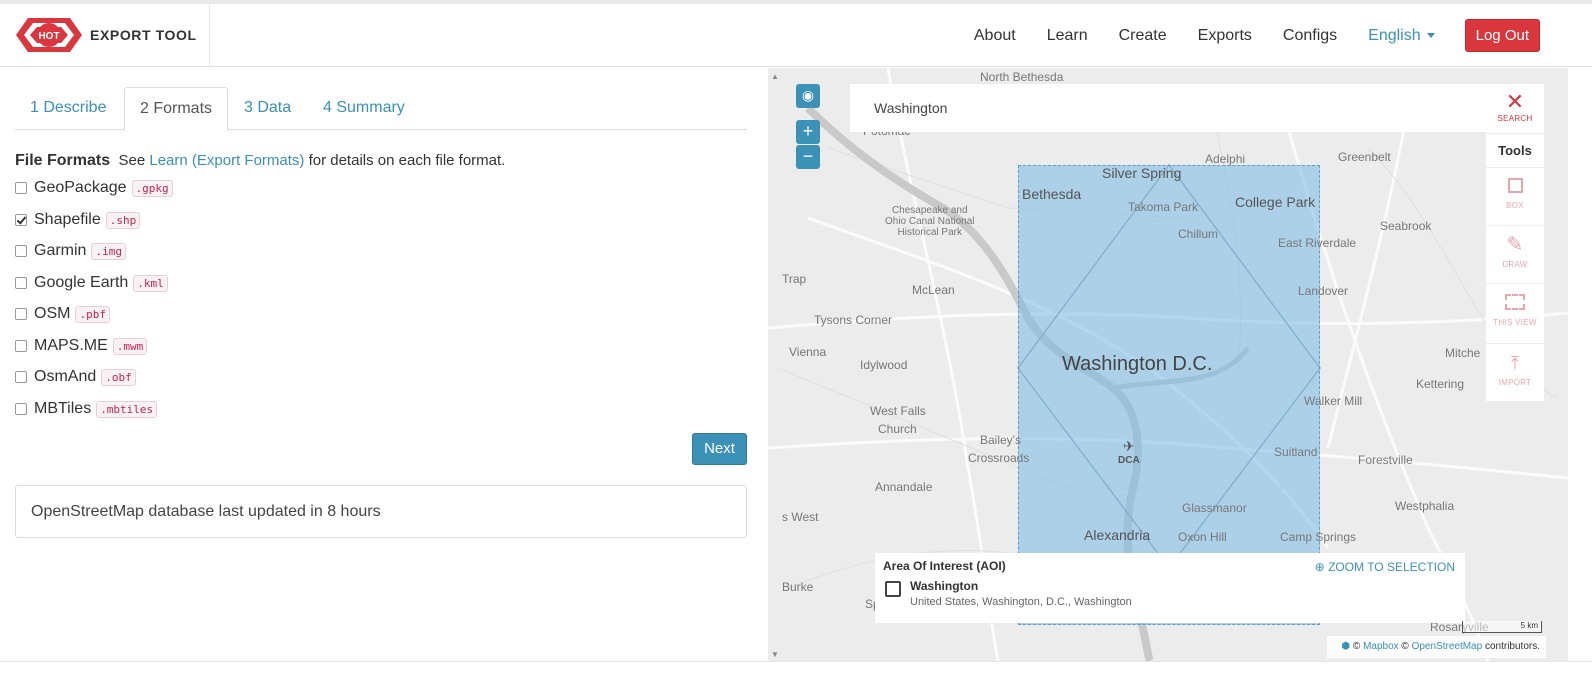 The width and height of the screenshot is (1592, 686). I want to click on format-option-osm: OSM .pbf, so click(62, 314).